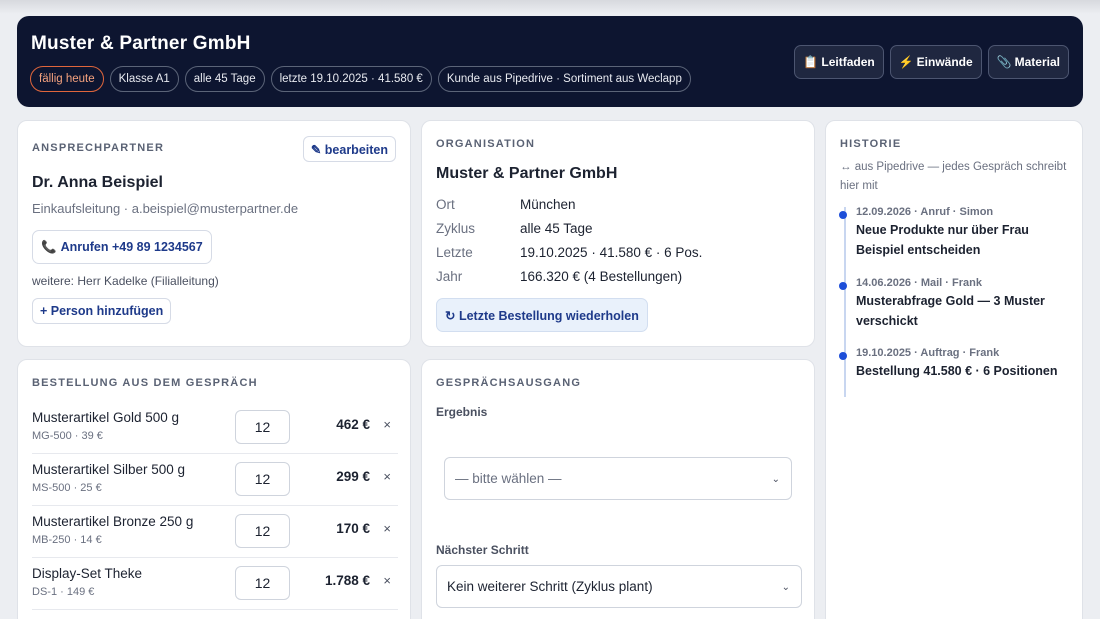  Describe the element at coordinates (462, 412) in the screenshot. I see `result-label: Ergebnis` at that location.